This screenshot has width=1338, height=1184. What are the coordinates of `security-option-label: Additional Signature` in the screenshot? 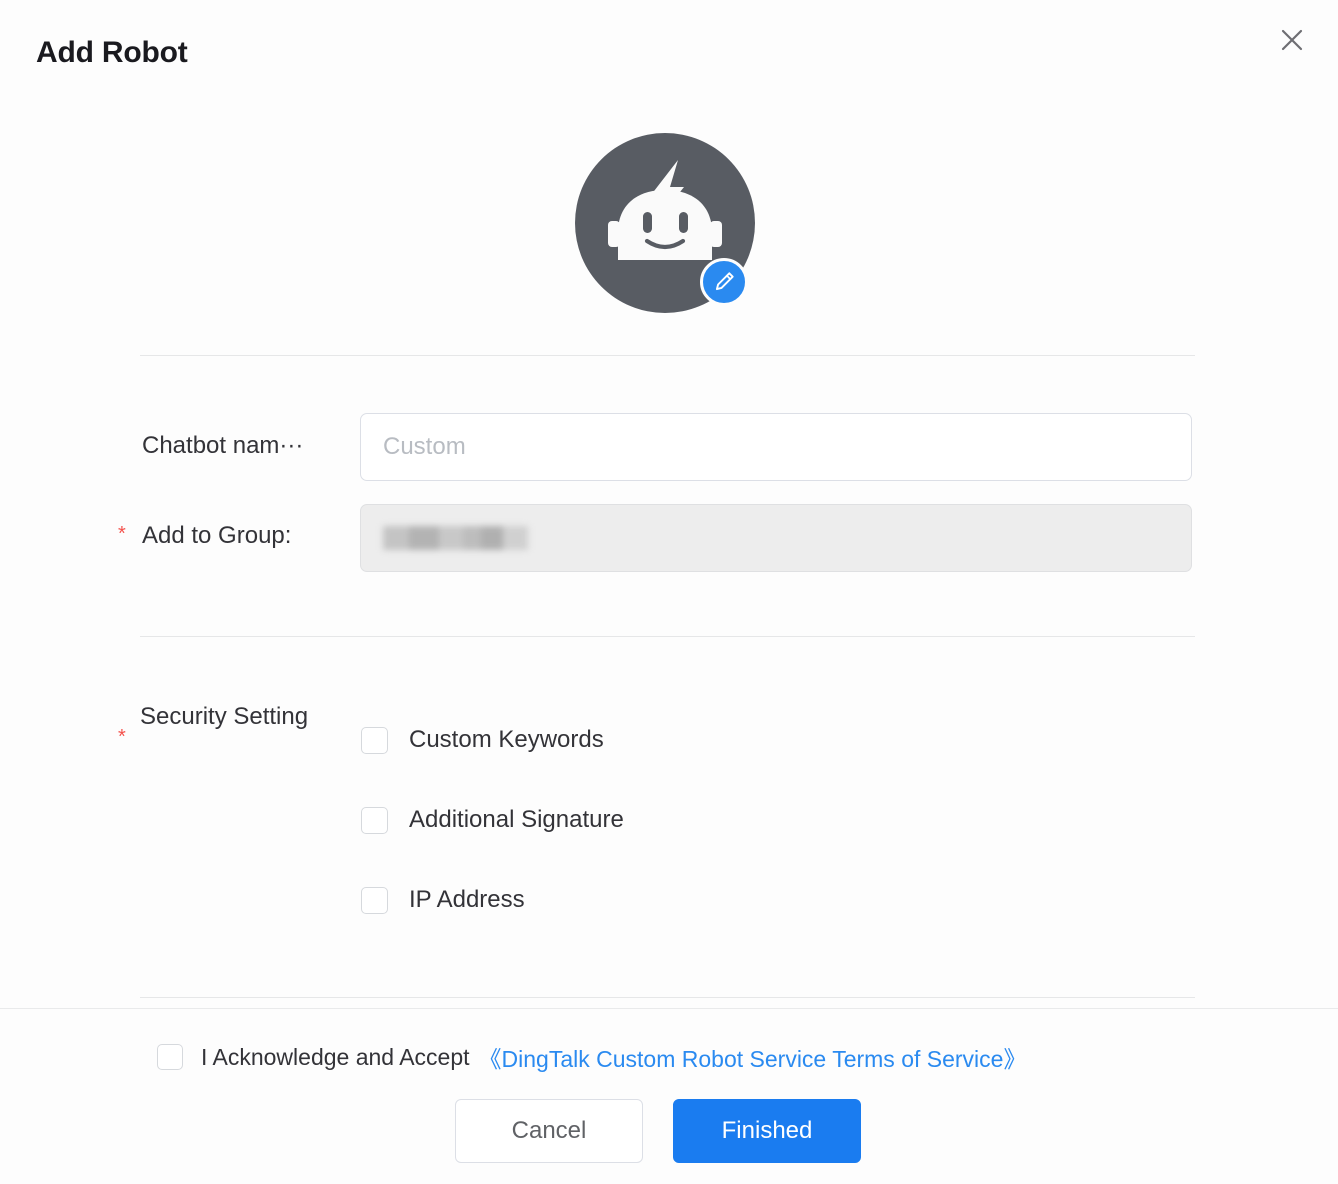 It's located at (516, 819).